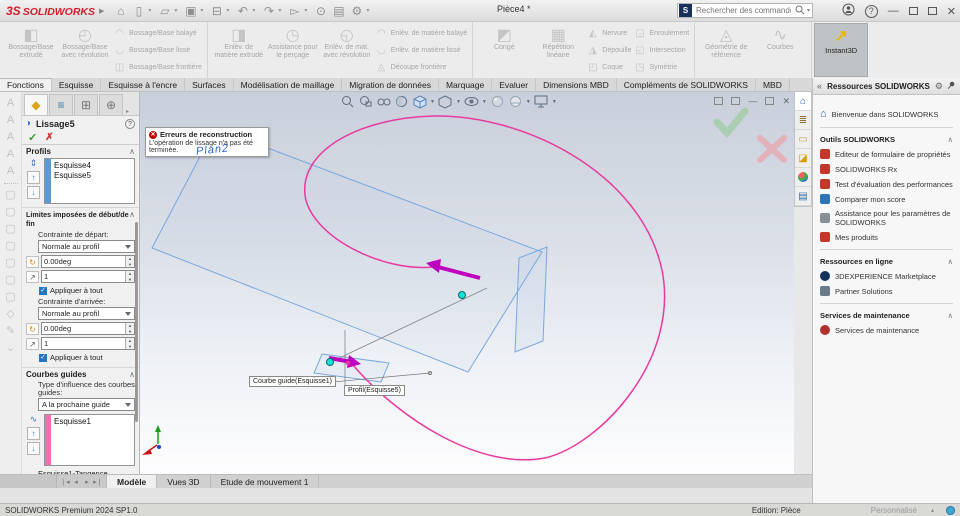 The image size is (960, 516). I want to click on logo-flyout-arrow-icon: ▶, so click(101, 11).